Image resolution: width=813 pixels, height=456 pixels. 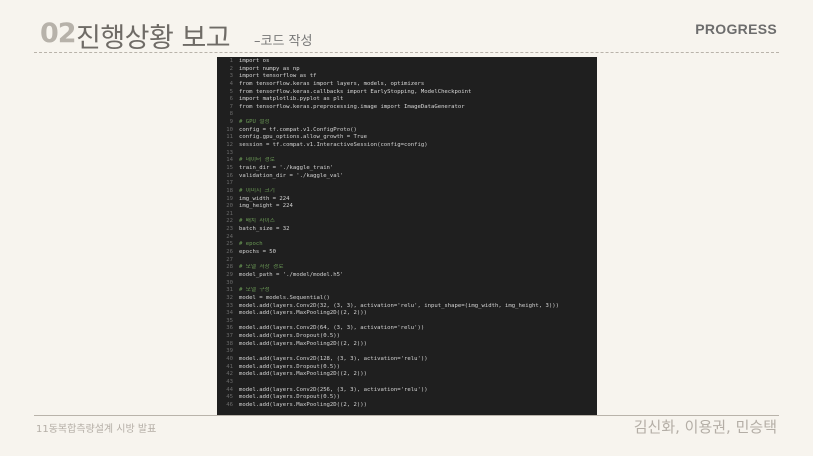 What do you see at coordinates (229, 267) in the screenshot?
I see `line-number: 28` at bounding box center [229, 267].